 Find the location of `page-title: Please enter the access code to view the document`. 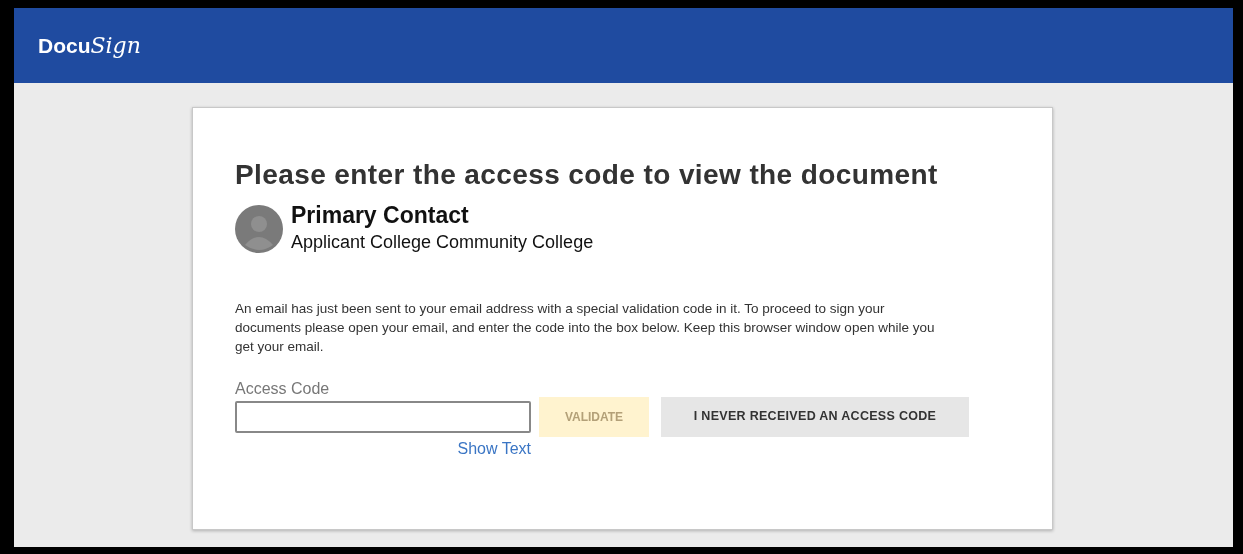

page-title: Please enter the access code to view the document is located at coordinates (587, 175).